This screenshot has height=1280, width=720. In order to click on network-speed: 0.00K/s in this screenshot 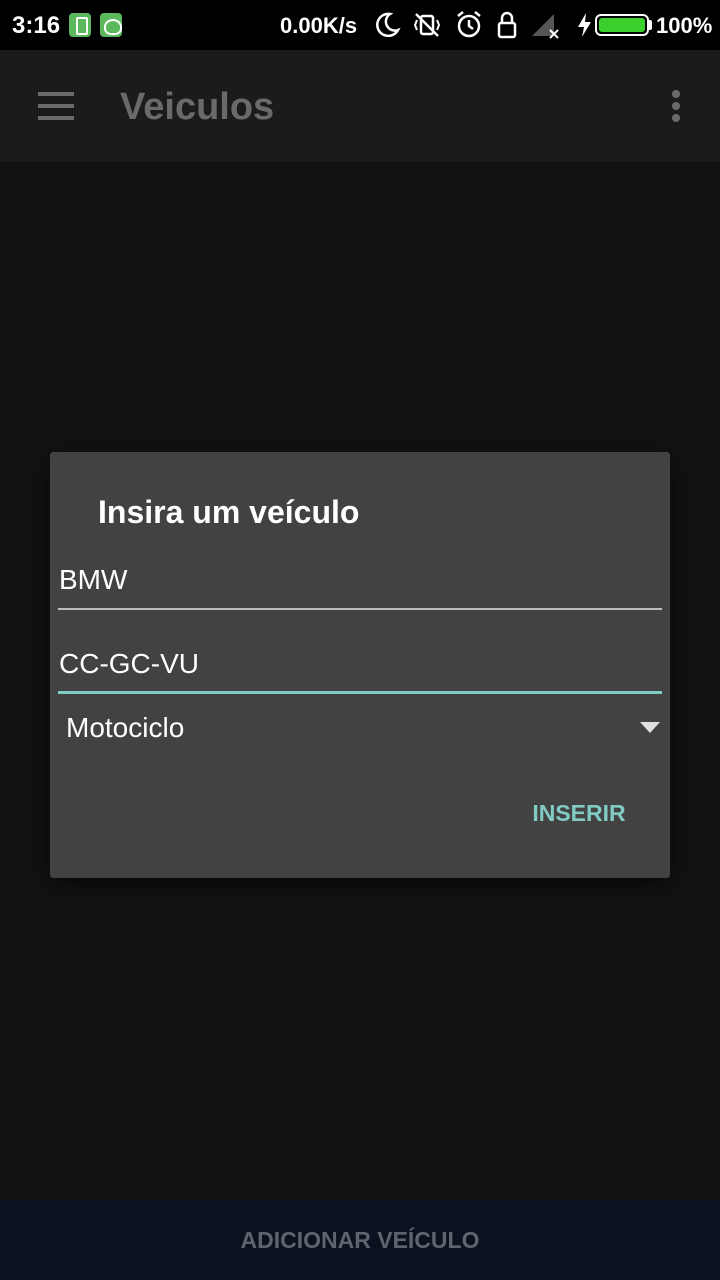, I will do `click(319, 25)`.